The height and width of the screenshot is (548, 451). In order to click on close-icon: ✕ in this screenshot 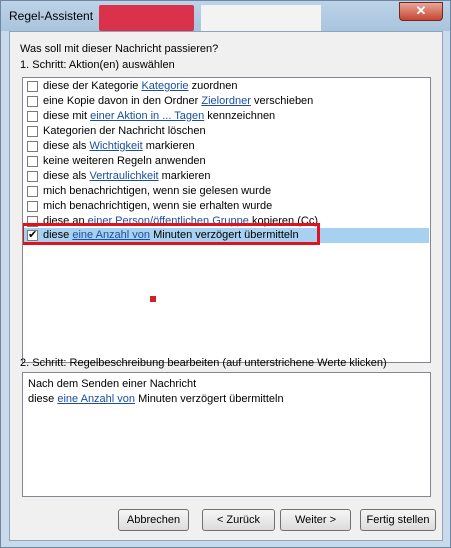, I will do `click(421, 10)`.